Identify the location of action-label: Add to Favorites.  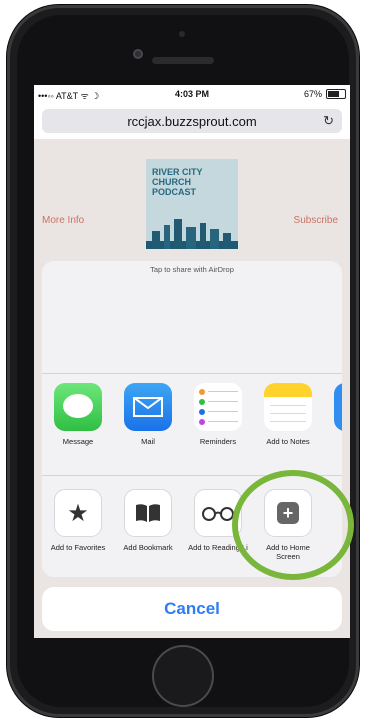
(78, 547).